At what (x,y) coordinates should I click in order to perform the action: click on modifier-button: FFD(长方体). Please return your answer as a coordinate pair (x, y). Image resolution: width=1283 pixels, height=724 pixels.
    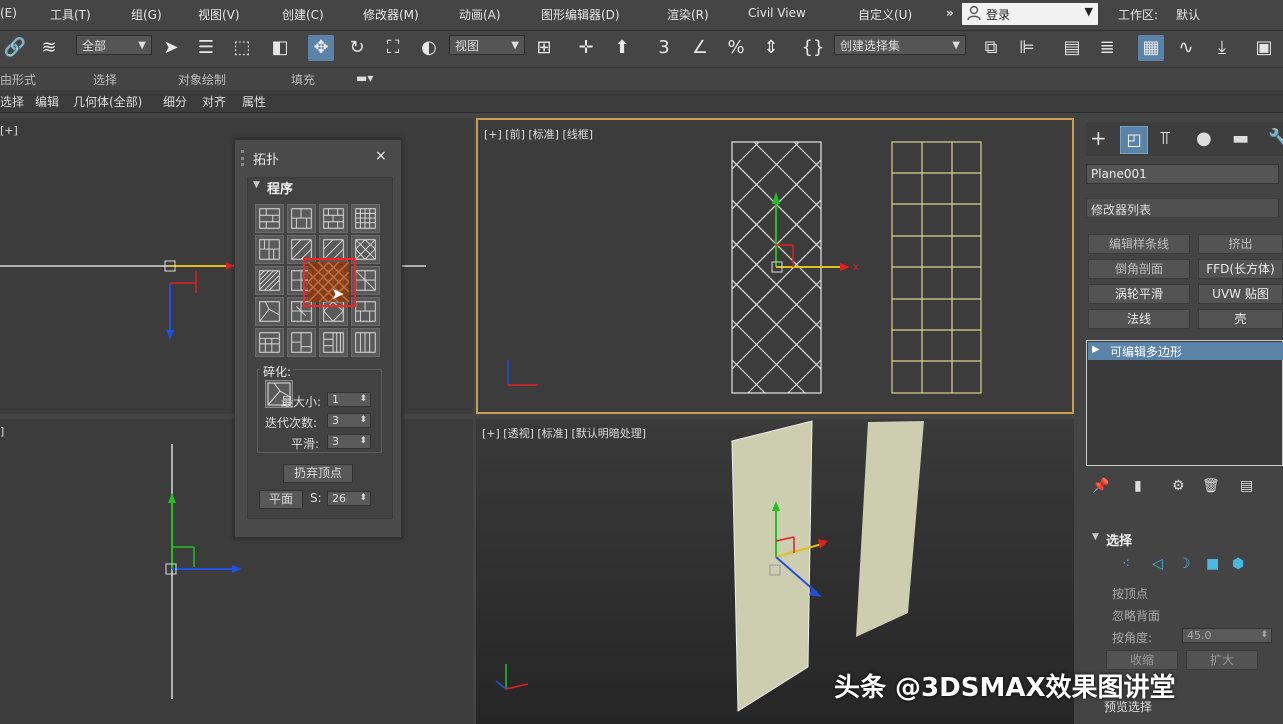
    Looking at the image, I should click on (1240, 269).